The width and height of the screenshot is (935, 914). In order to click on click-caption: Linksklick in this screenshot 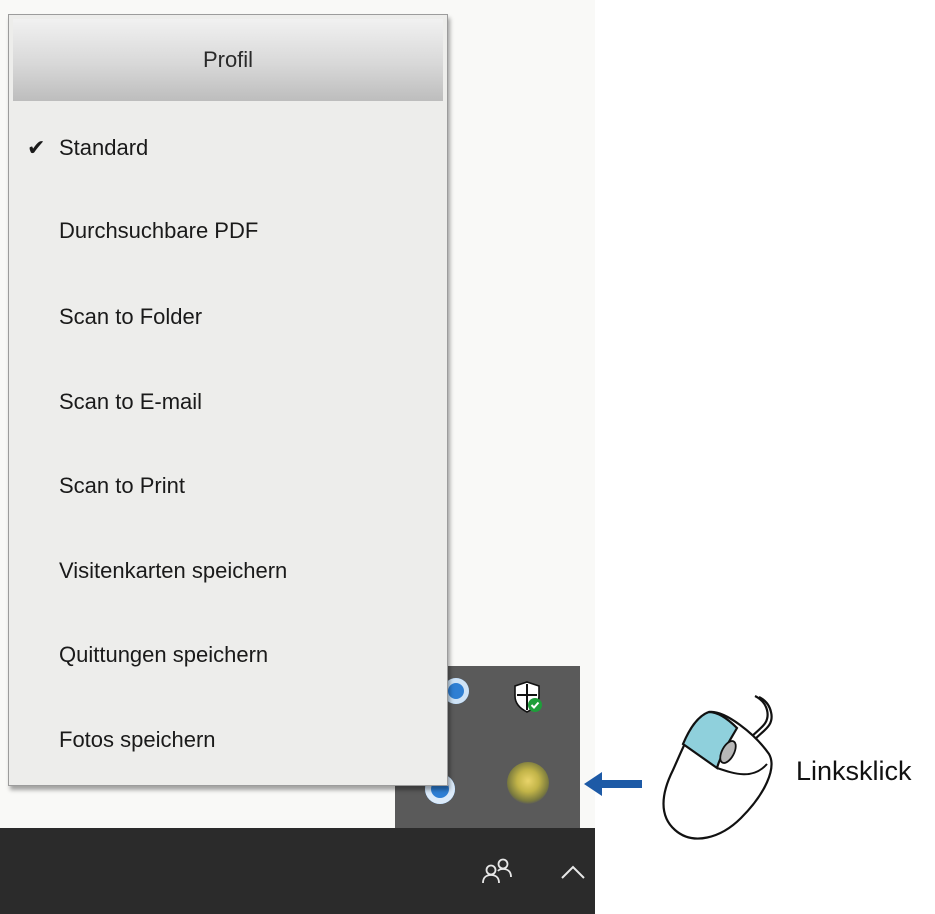, I will do `click(854, 771)`.